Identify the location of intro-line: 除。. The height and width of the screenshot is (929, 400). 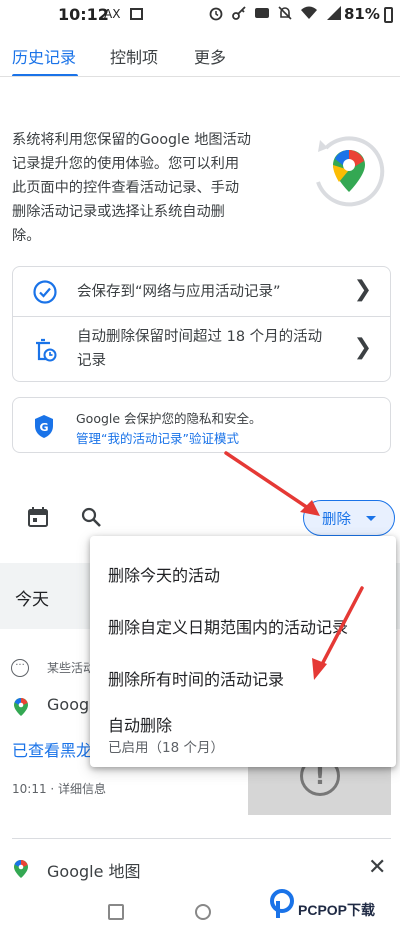
(26, 236).